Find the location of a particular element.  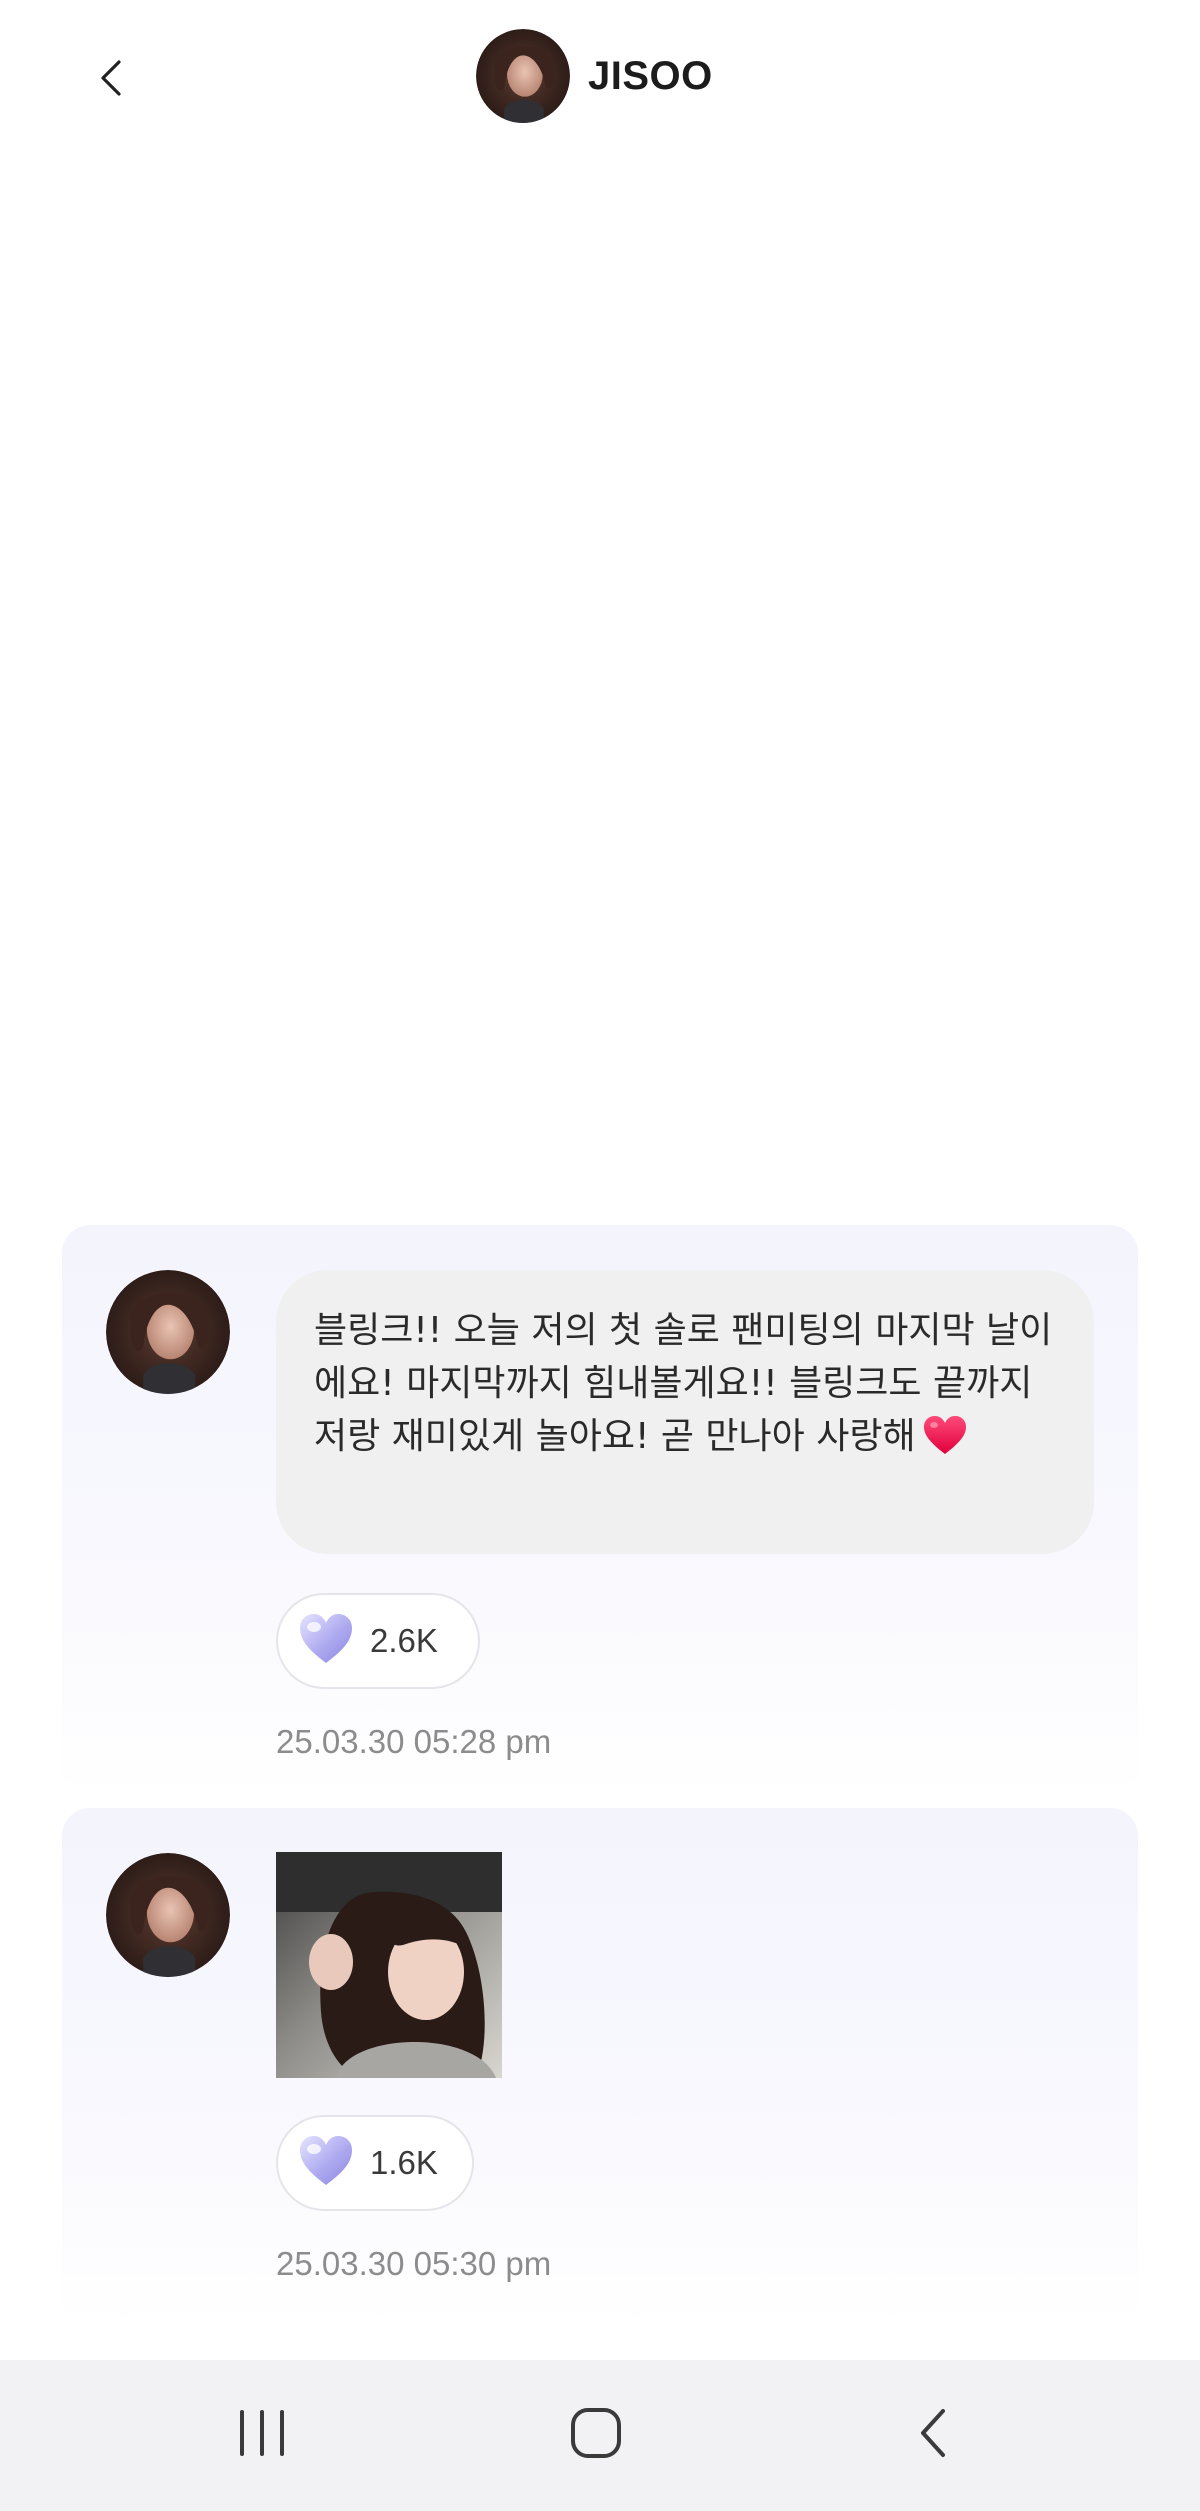

back-button is located at coordinates (110, 80).